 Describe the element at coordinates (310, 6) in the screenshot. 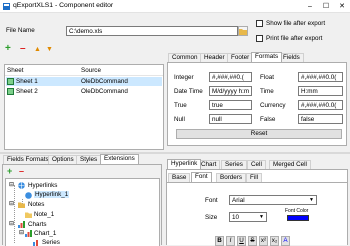

I see `minimize-button: –` at that location.